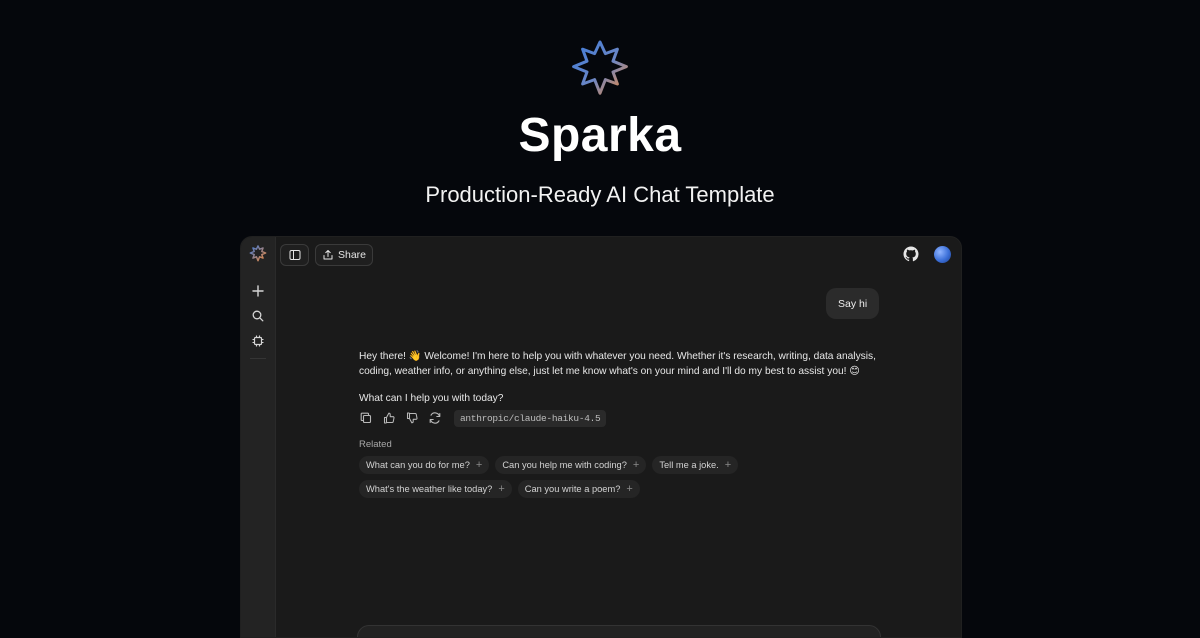 This screenshot has height=638, width=1200. I want to click on related-suggestion-chip: What can you do for me? +, so click(424, 465).